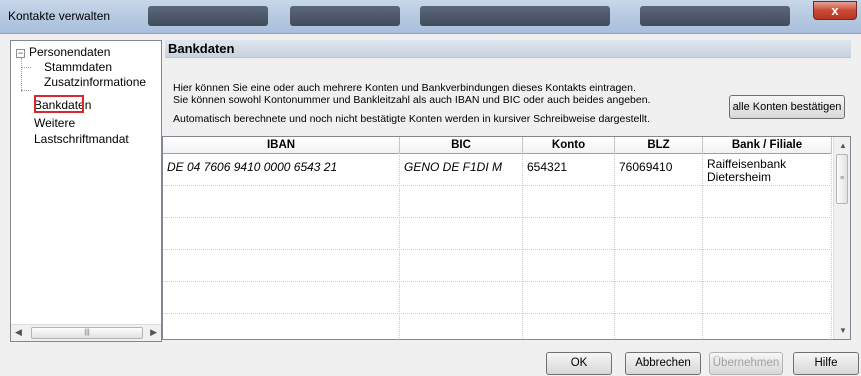 The height and width of the screenshot is (376, 861). I want to click on column-header-blz: BLZ, so click(659, 145).